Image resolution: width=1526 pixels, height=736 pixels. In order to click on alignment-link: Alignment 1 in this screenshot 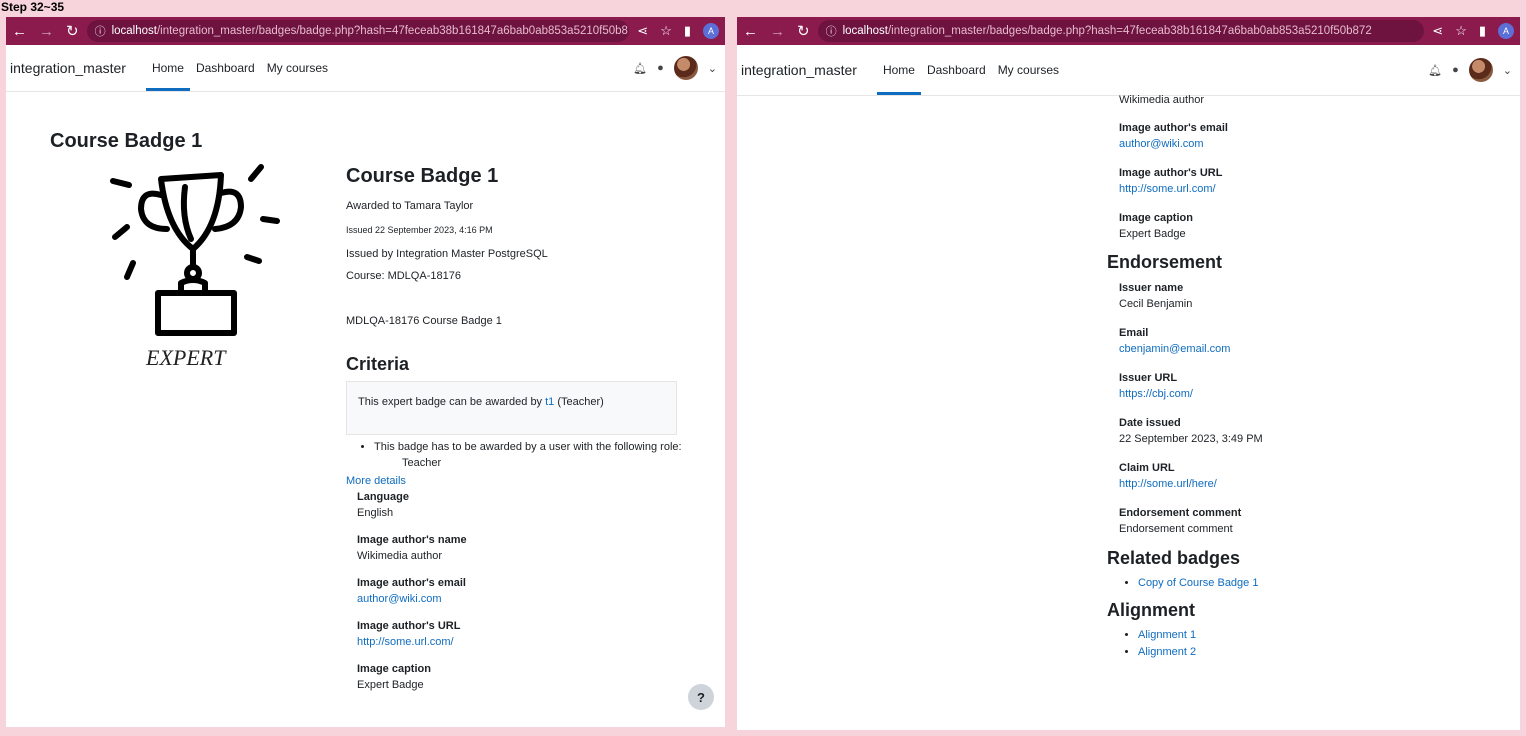, I will do `click(1167, 635)`.